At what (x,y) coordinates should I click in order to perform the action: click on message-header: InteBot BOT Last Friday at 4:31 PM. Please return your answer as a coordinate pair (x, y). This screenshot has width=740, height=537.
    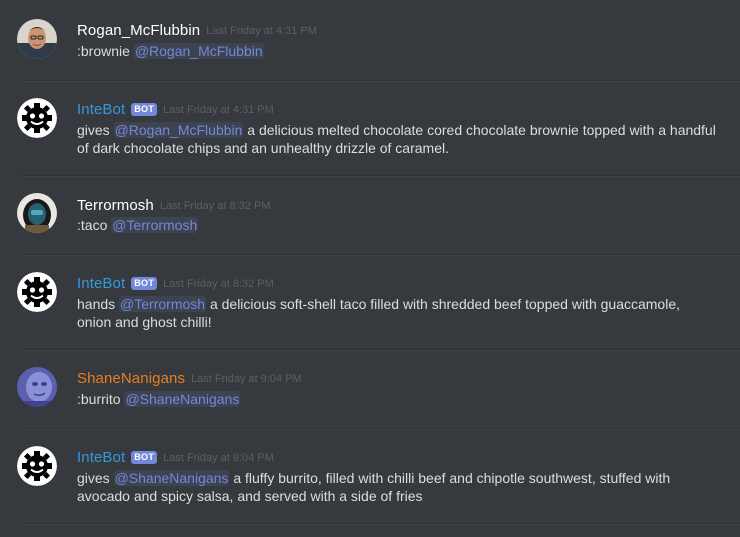
    Looking at the image, I should click on (175, 109).